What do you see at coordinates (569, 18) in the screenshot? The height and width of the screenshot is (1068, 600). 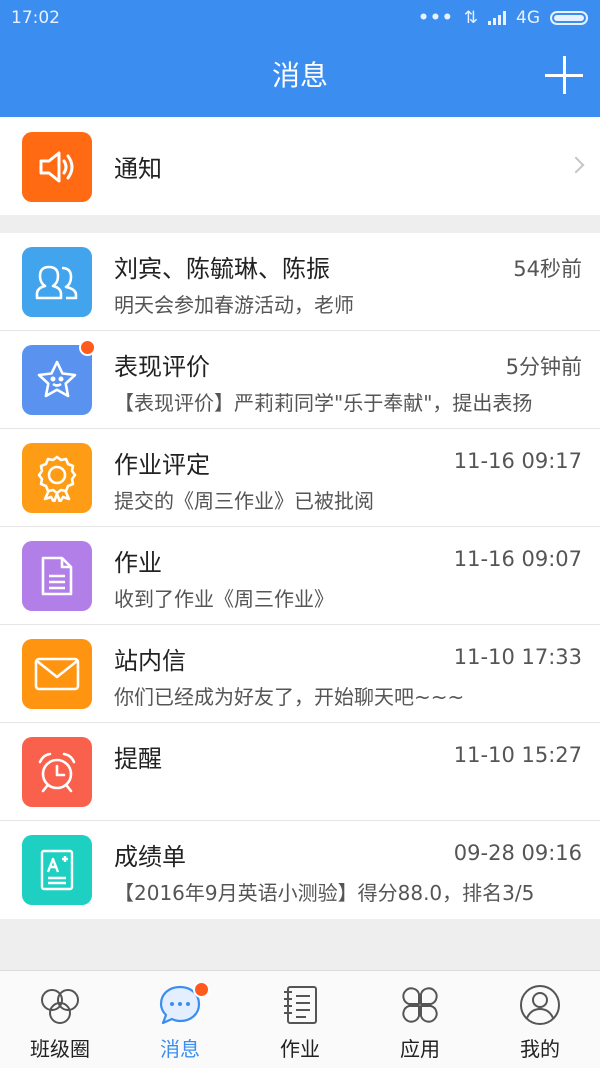 I see `battery-icon` at bounding box center [569, 18].